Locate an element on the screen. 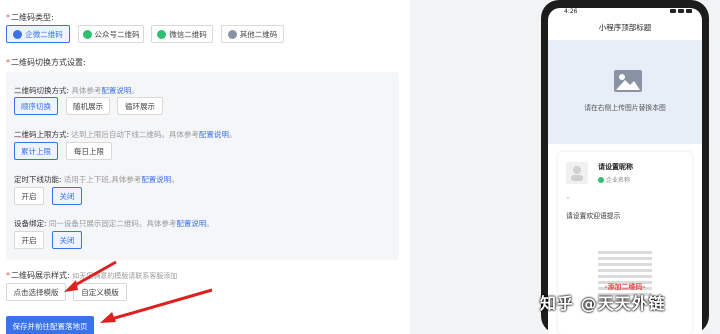 The height and width of the screenshot is (334, 720). switch-settings-label: *二维码切换方式设置: is located at coordinates (46, 62).